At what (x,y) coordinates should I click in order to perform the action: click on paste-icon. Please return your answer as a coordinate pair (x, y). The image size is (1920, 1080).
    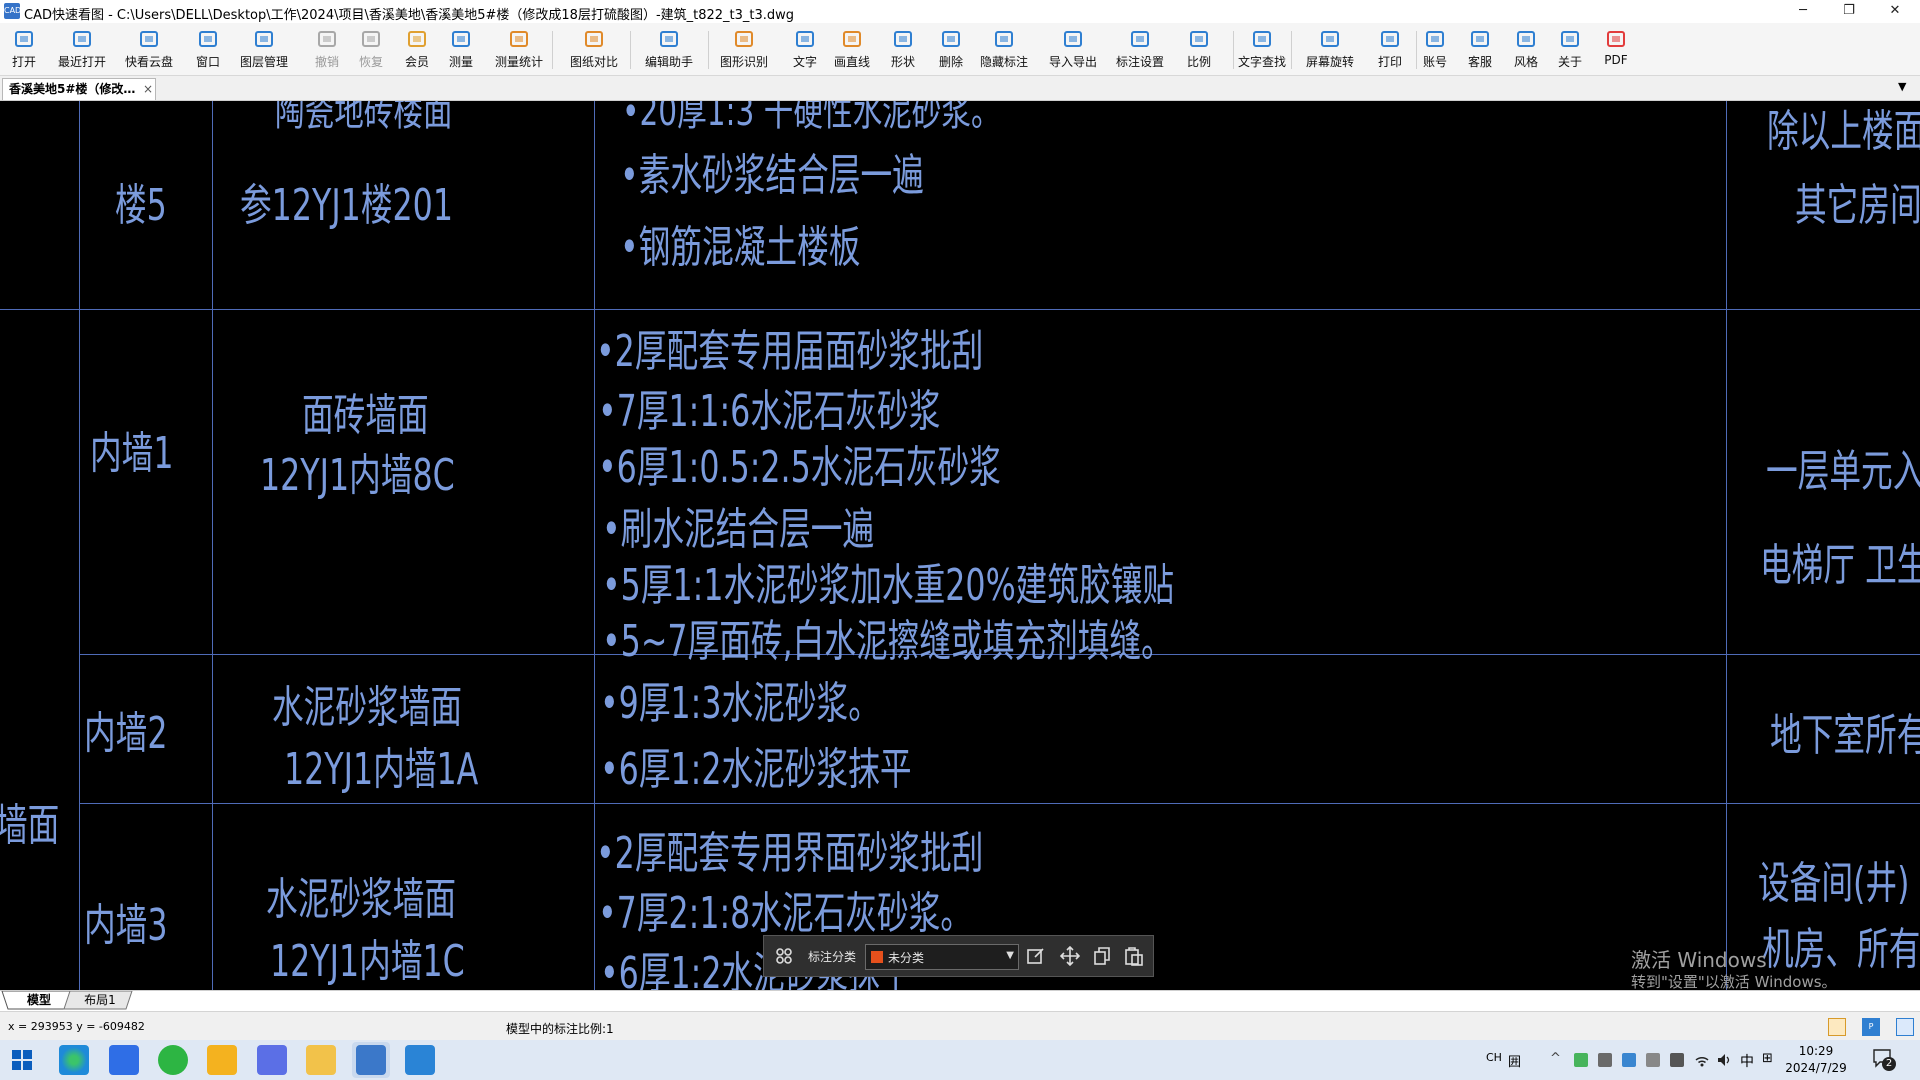
    Looking at the image, I should click on (1134, 956).